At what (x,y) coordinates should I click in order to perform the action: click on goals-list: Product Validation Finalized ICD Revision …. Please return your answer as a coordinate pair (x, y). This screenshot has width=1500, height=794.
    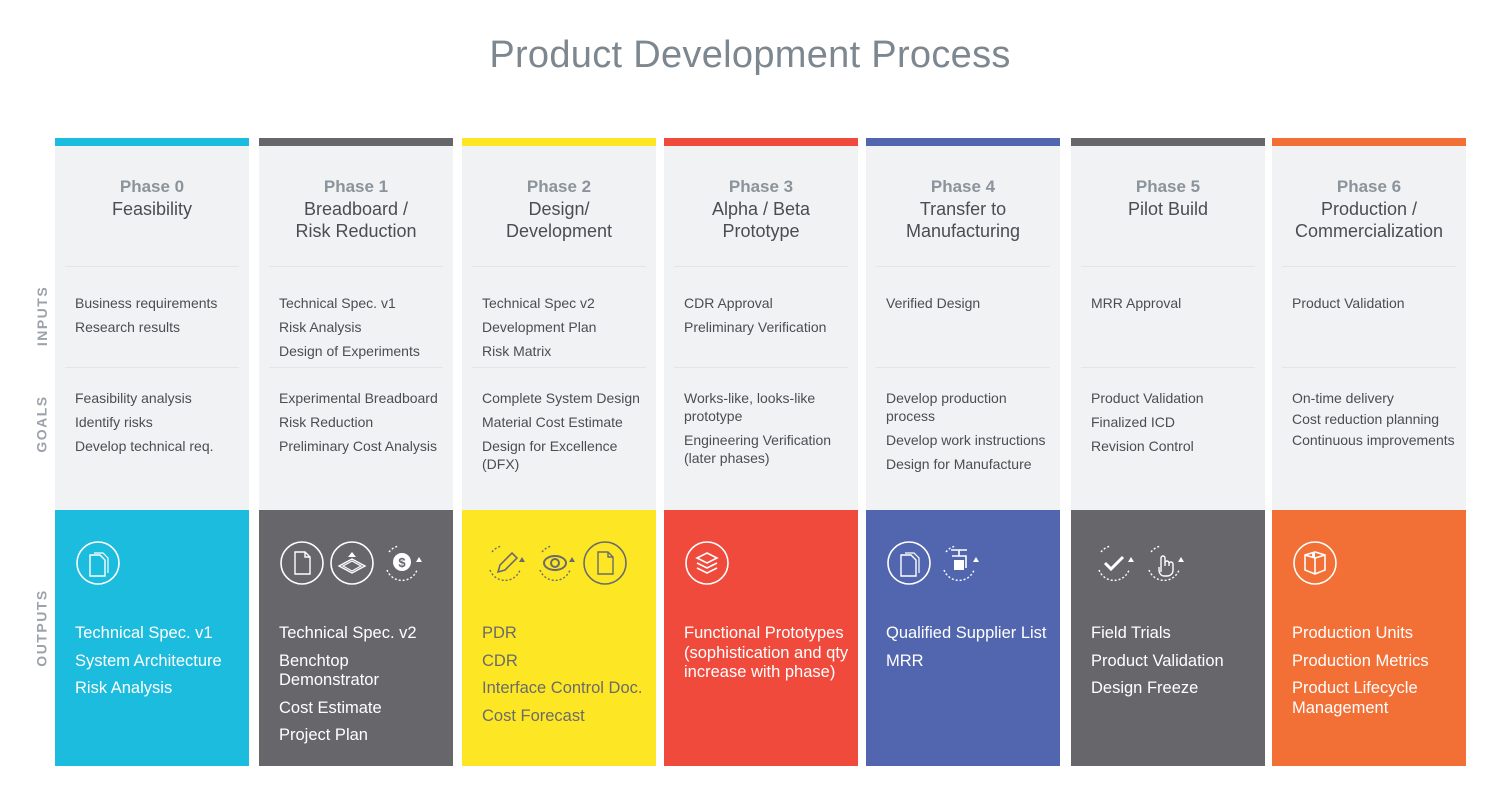
    Looking at the image, I should click on (1175, 425).